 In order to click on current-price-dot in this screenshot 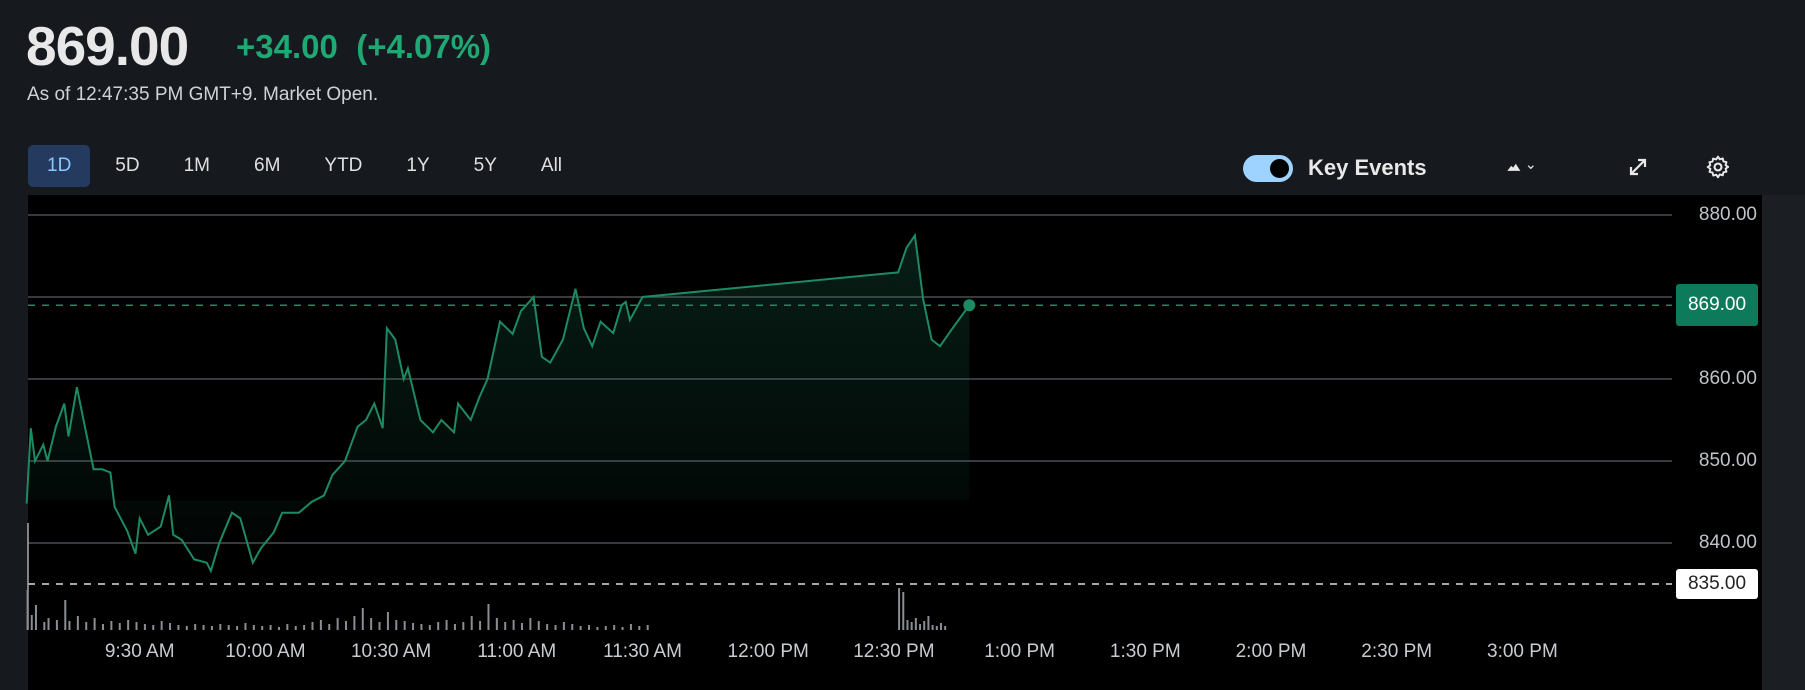, I will do `click(969, 305)`.